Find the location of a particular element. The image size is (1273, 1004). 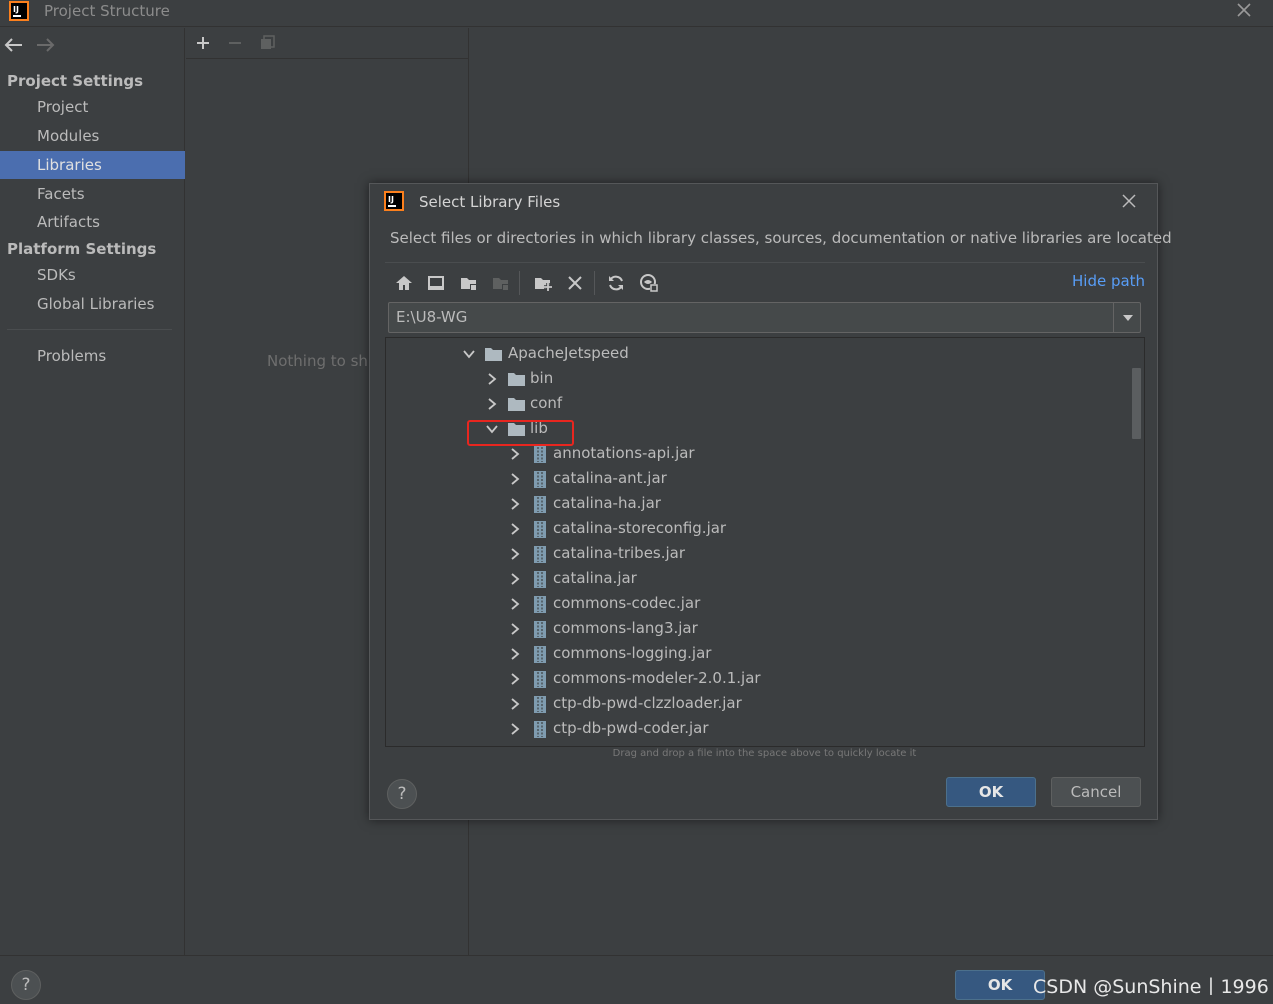

tree-folder-row: ApacheJetspeed is located at coordinates (756, 354).